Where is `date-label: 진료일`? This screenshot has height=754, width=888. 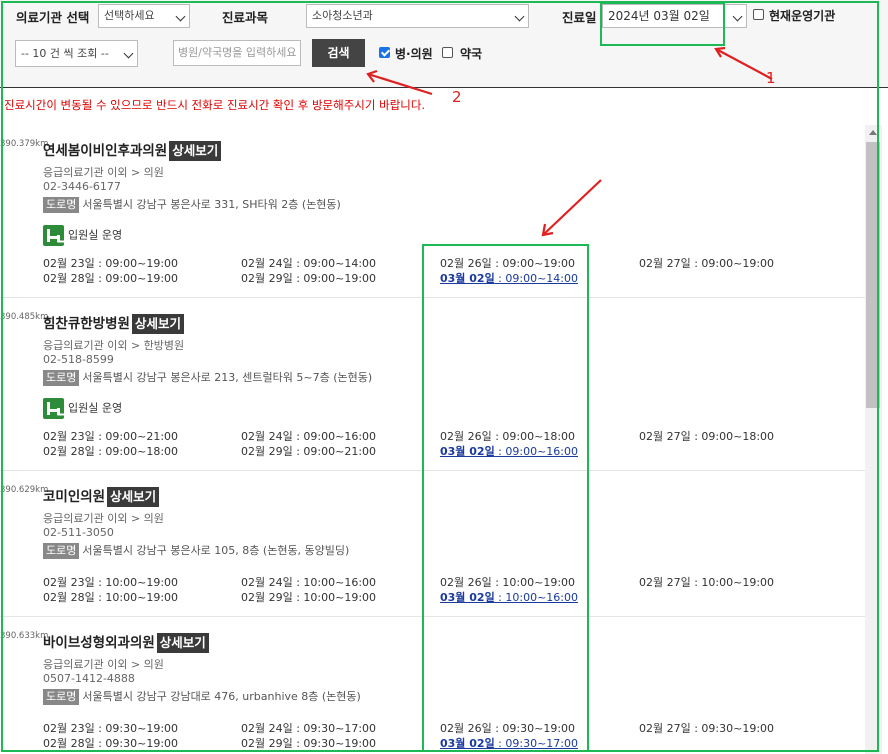 date-label: 진료일 is located at coordinates (579, 17).